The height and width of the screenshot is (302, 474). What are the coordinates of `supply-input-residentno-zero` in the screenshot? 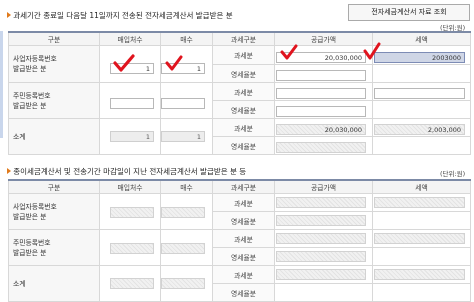 It's located at (321, 111).